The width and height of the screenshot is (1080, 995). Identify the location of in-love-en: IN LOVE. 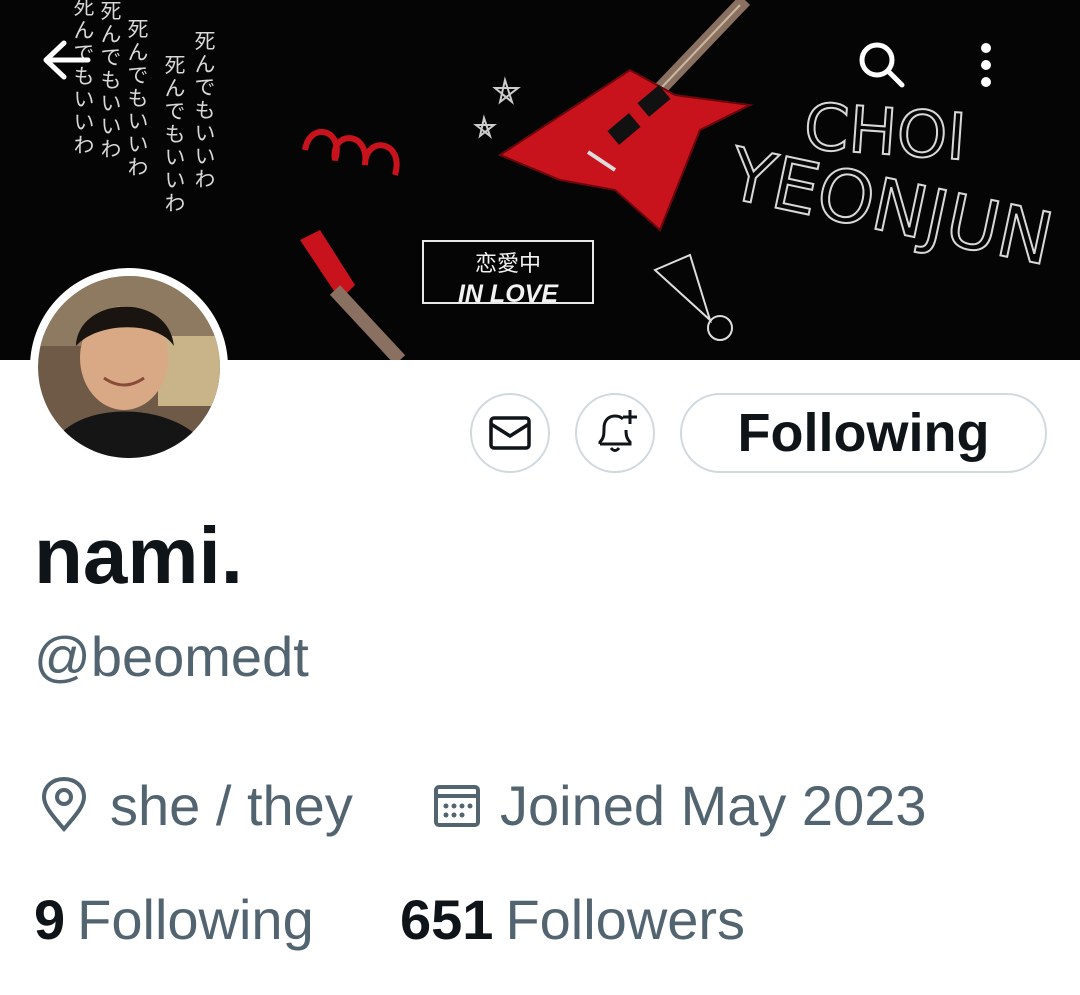
(507, 294).